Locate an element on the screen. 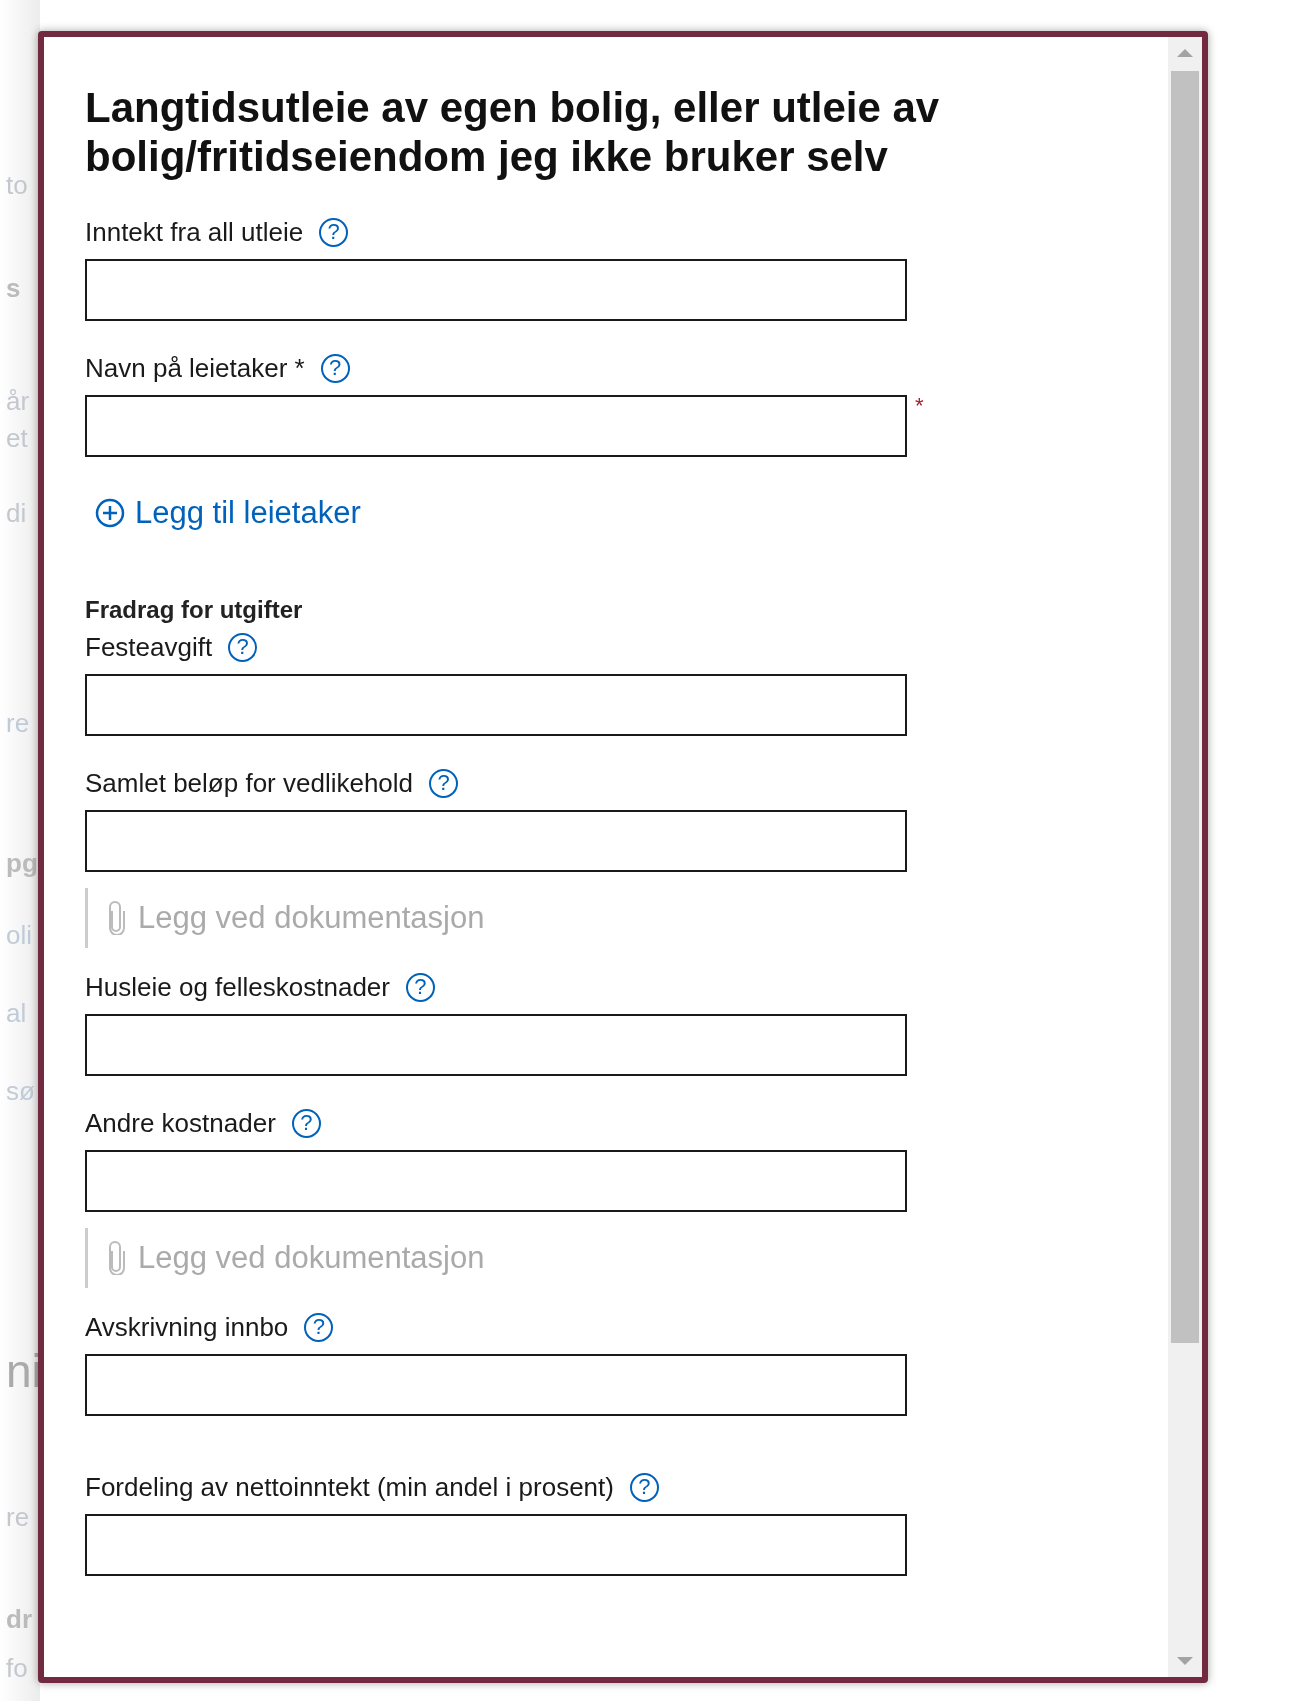  field-label: Festeavgift is located at coordinates (149, 647).